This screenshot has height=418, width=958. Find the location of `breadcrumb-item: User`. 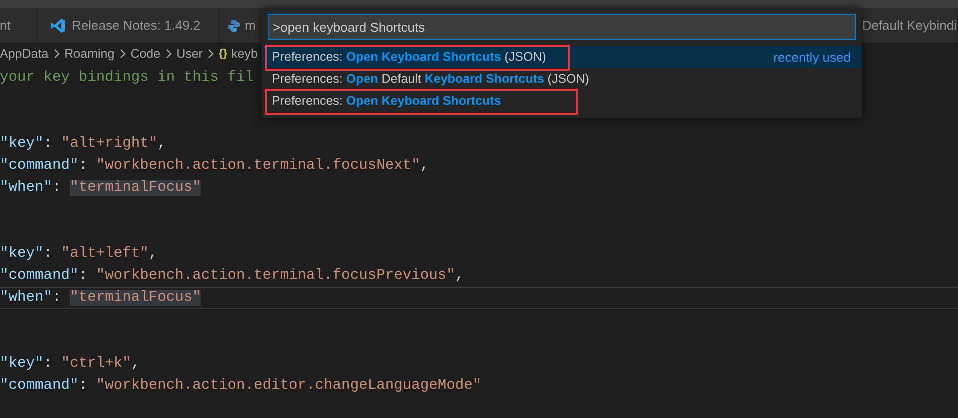

breadcrumb-item: User is located at coordinates (189, 54).